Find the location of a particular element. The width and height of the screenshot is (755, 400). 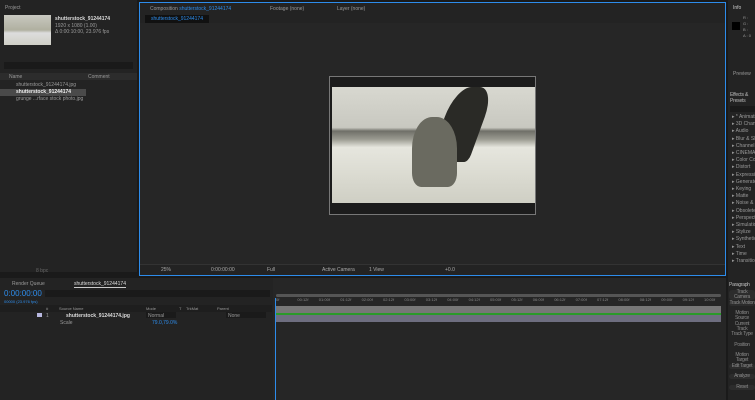

comp-frame is located at coordinates (432, 145).